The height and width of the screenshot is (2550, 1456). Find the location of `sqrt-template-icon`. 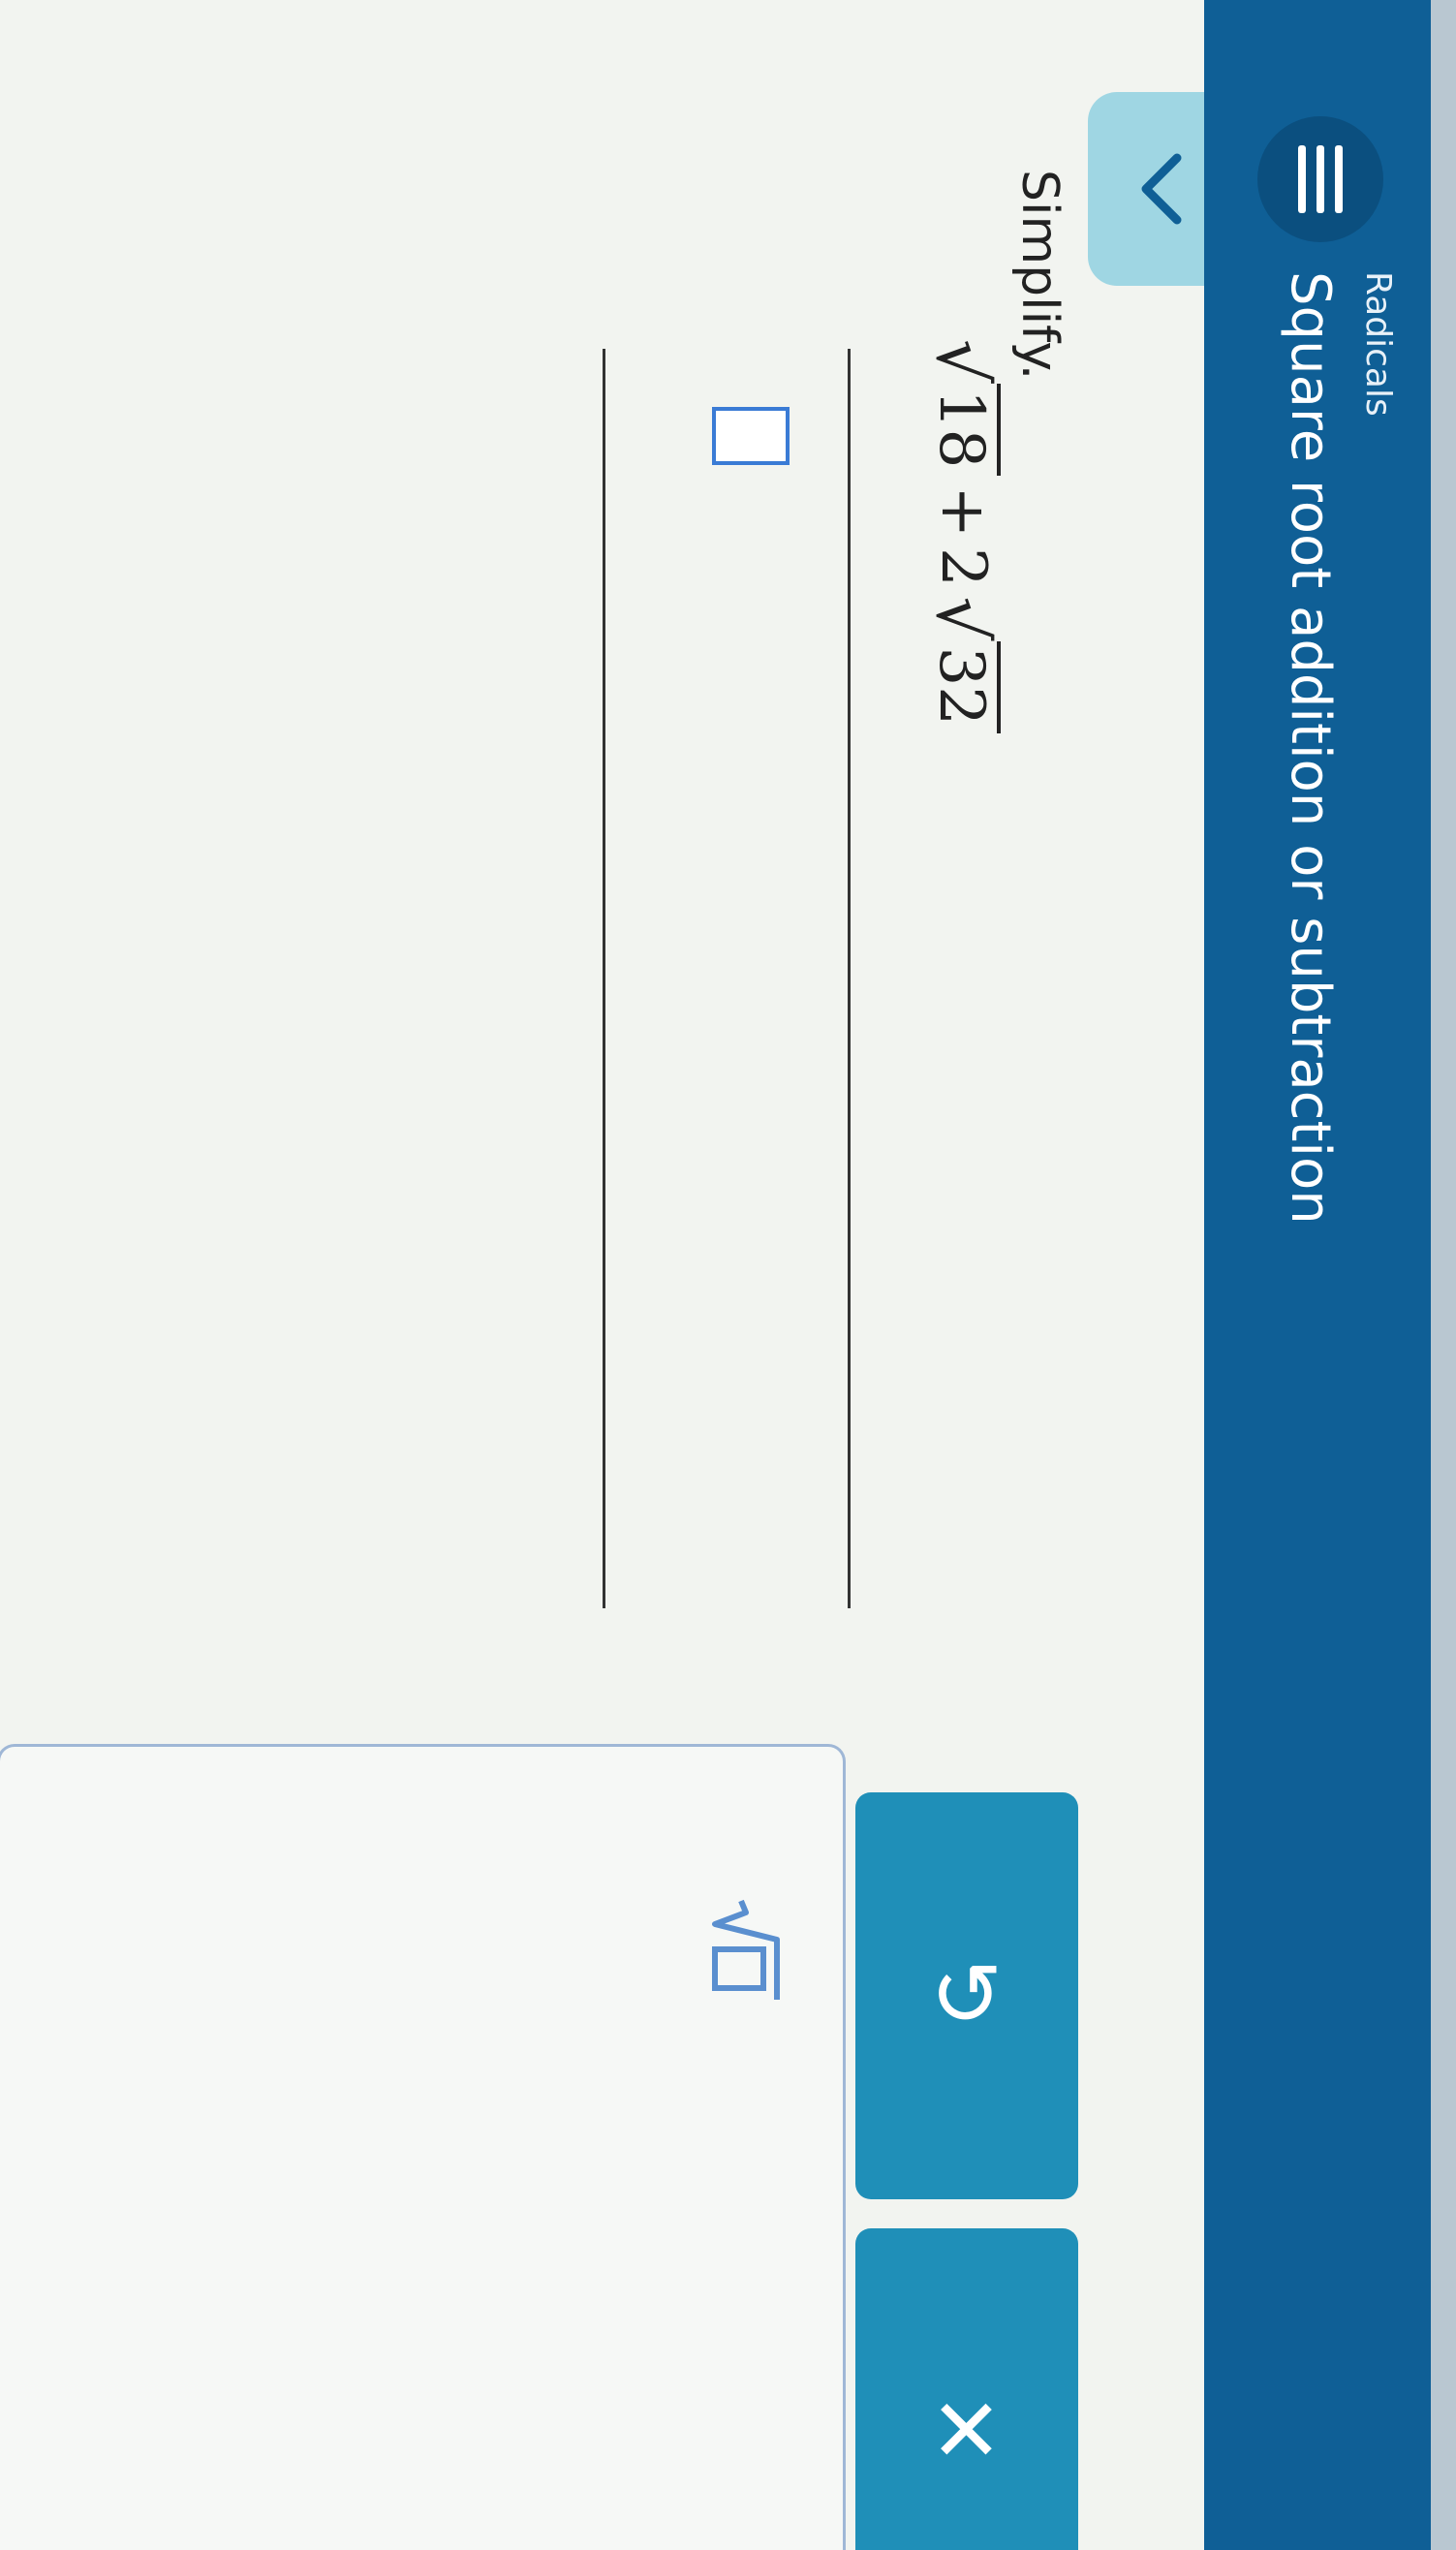

sqrt-template-icon is located at coordinates (746, 1950).